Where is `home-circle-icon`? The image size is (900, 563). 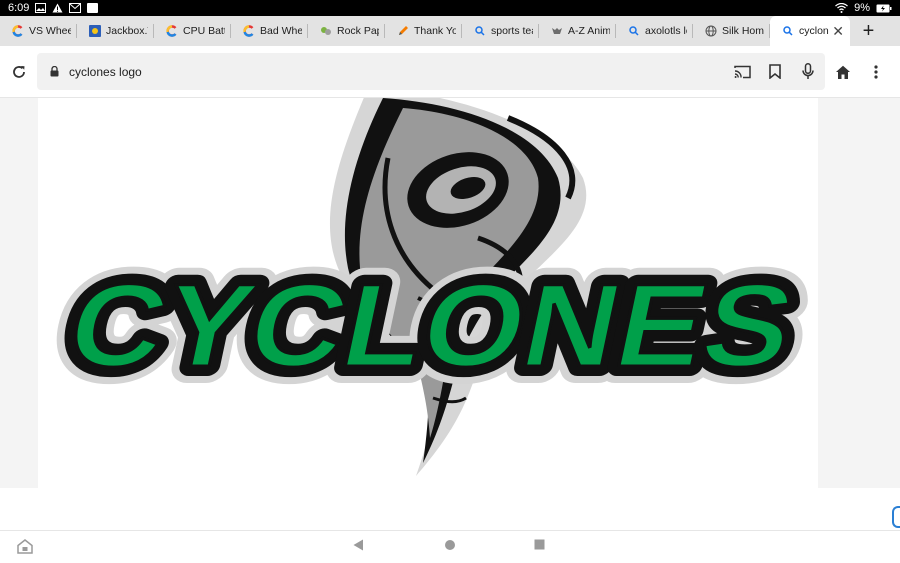 home-circle-icon is located at coordinates (450, 545).